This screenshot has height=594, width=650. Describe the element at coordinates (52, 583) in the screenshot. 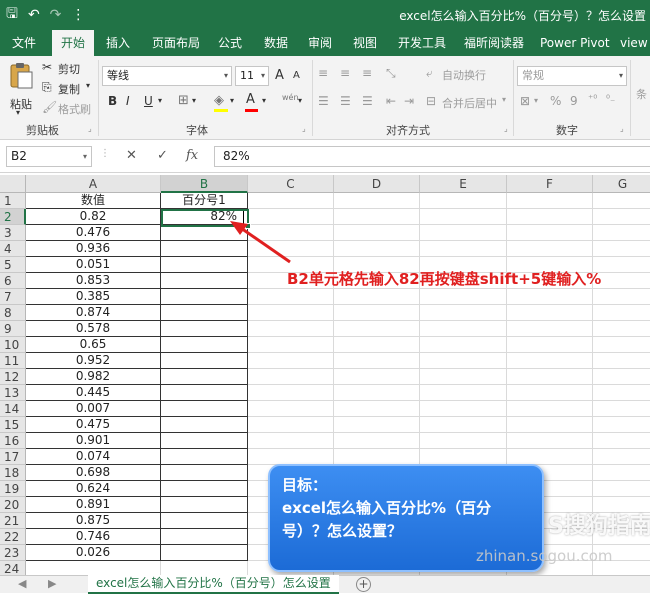

I see `next-sheet-icon: ▶` at that location.